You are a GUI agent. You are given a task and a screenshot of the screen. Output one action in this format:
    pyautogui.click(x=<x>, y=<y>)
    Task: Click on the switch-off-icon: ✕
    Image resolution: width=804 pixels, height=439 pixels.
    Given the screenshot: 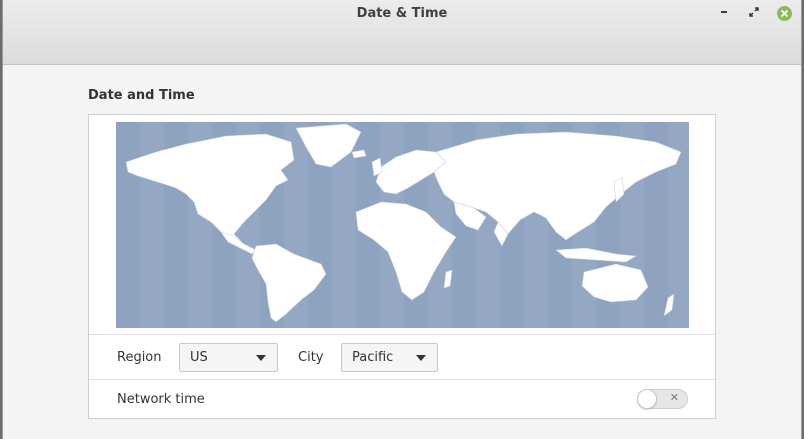 What is the action you would take?
    pyautogui.click(x=674, y=397)
    